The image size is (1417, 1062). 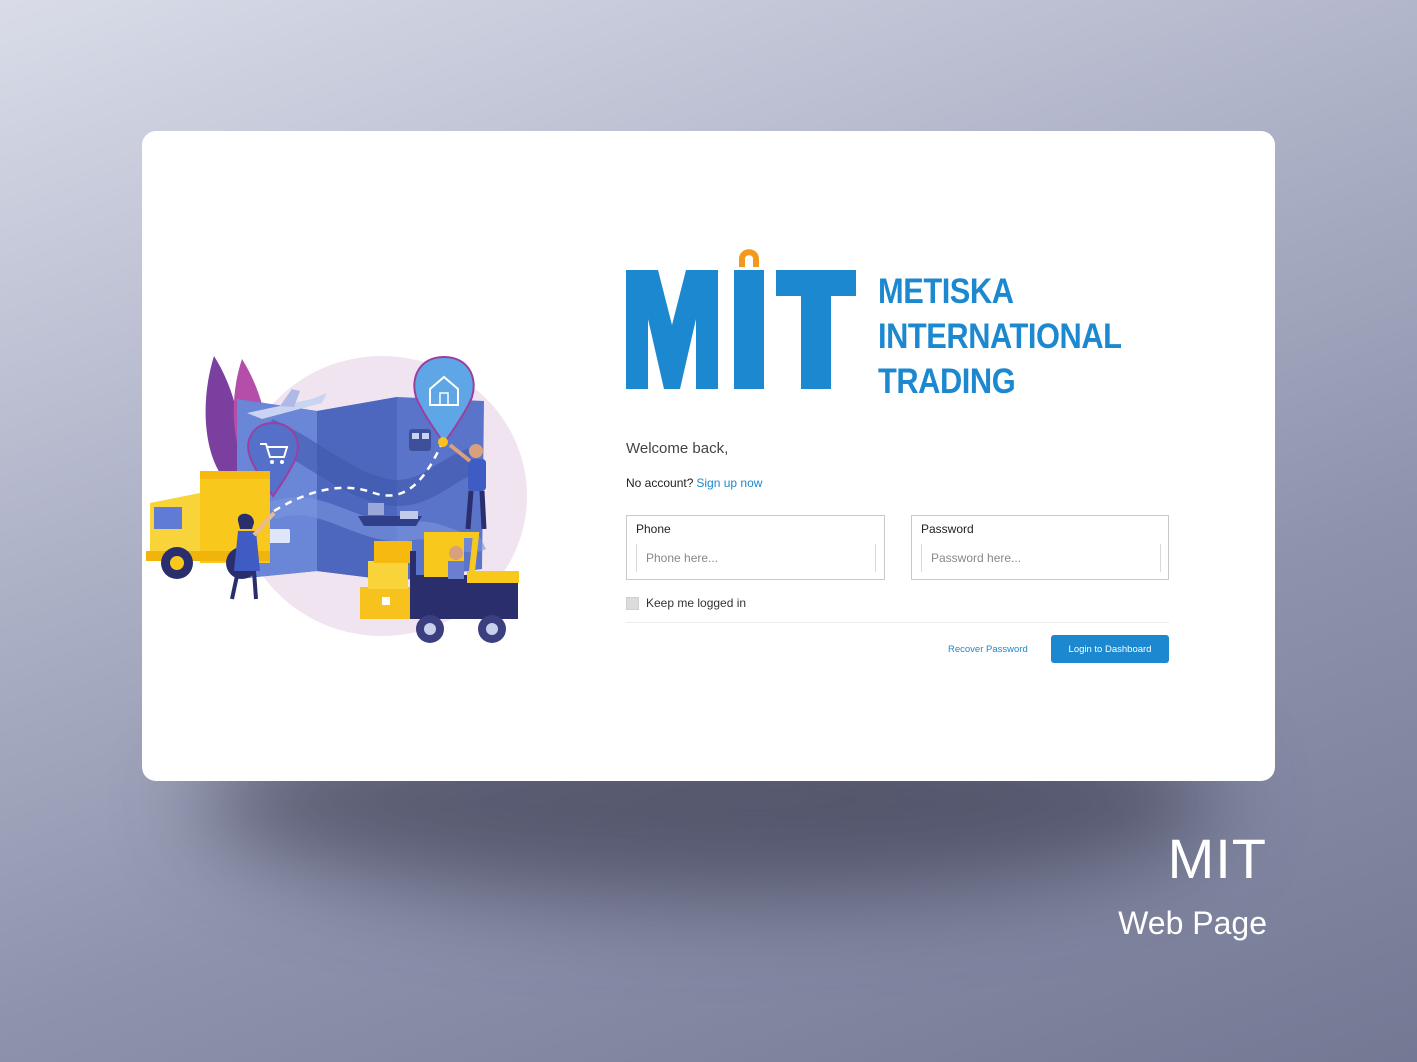 I want to click on airplane-icon, so click(x=287, y=404).